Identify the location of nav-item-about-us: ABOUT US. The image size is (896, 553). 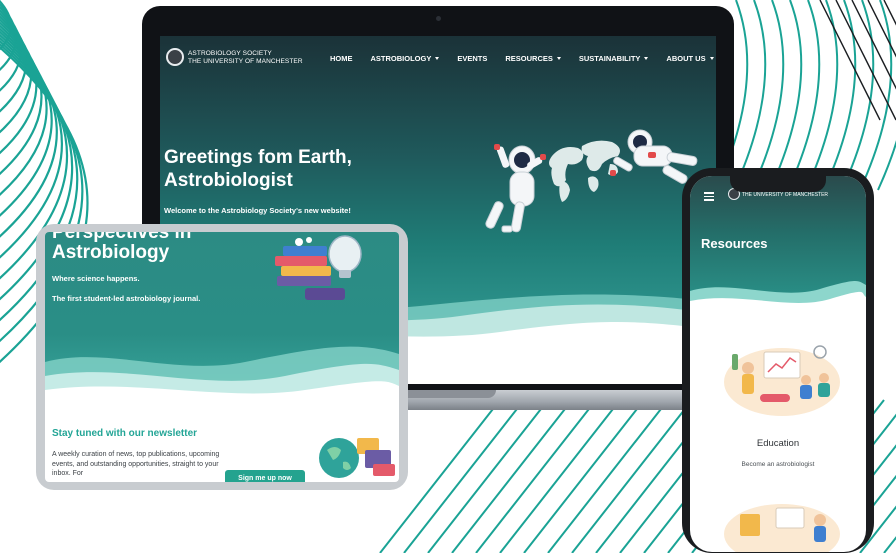
(690, 58).